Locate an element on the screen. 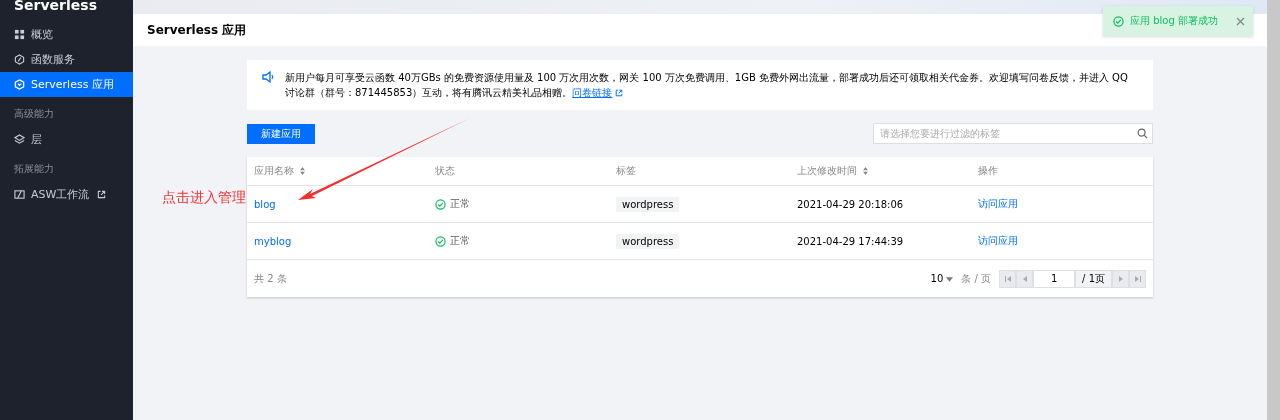 The height and width of the screenshot is (420, 1280). first-icon is located at coordinates (1007, 278).